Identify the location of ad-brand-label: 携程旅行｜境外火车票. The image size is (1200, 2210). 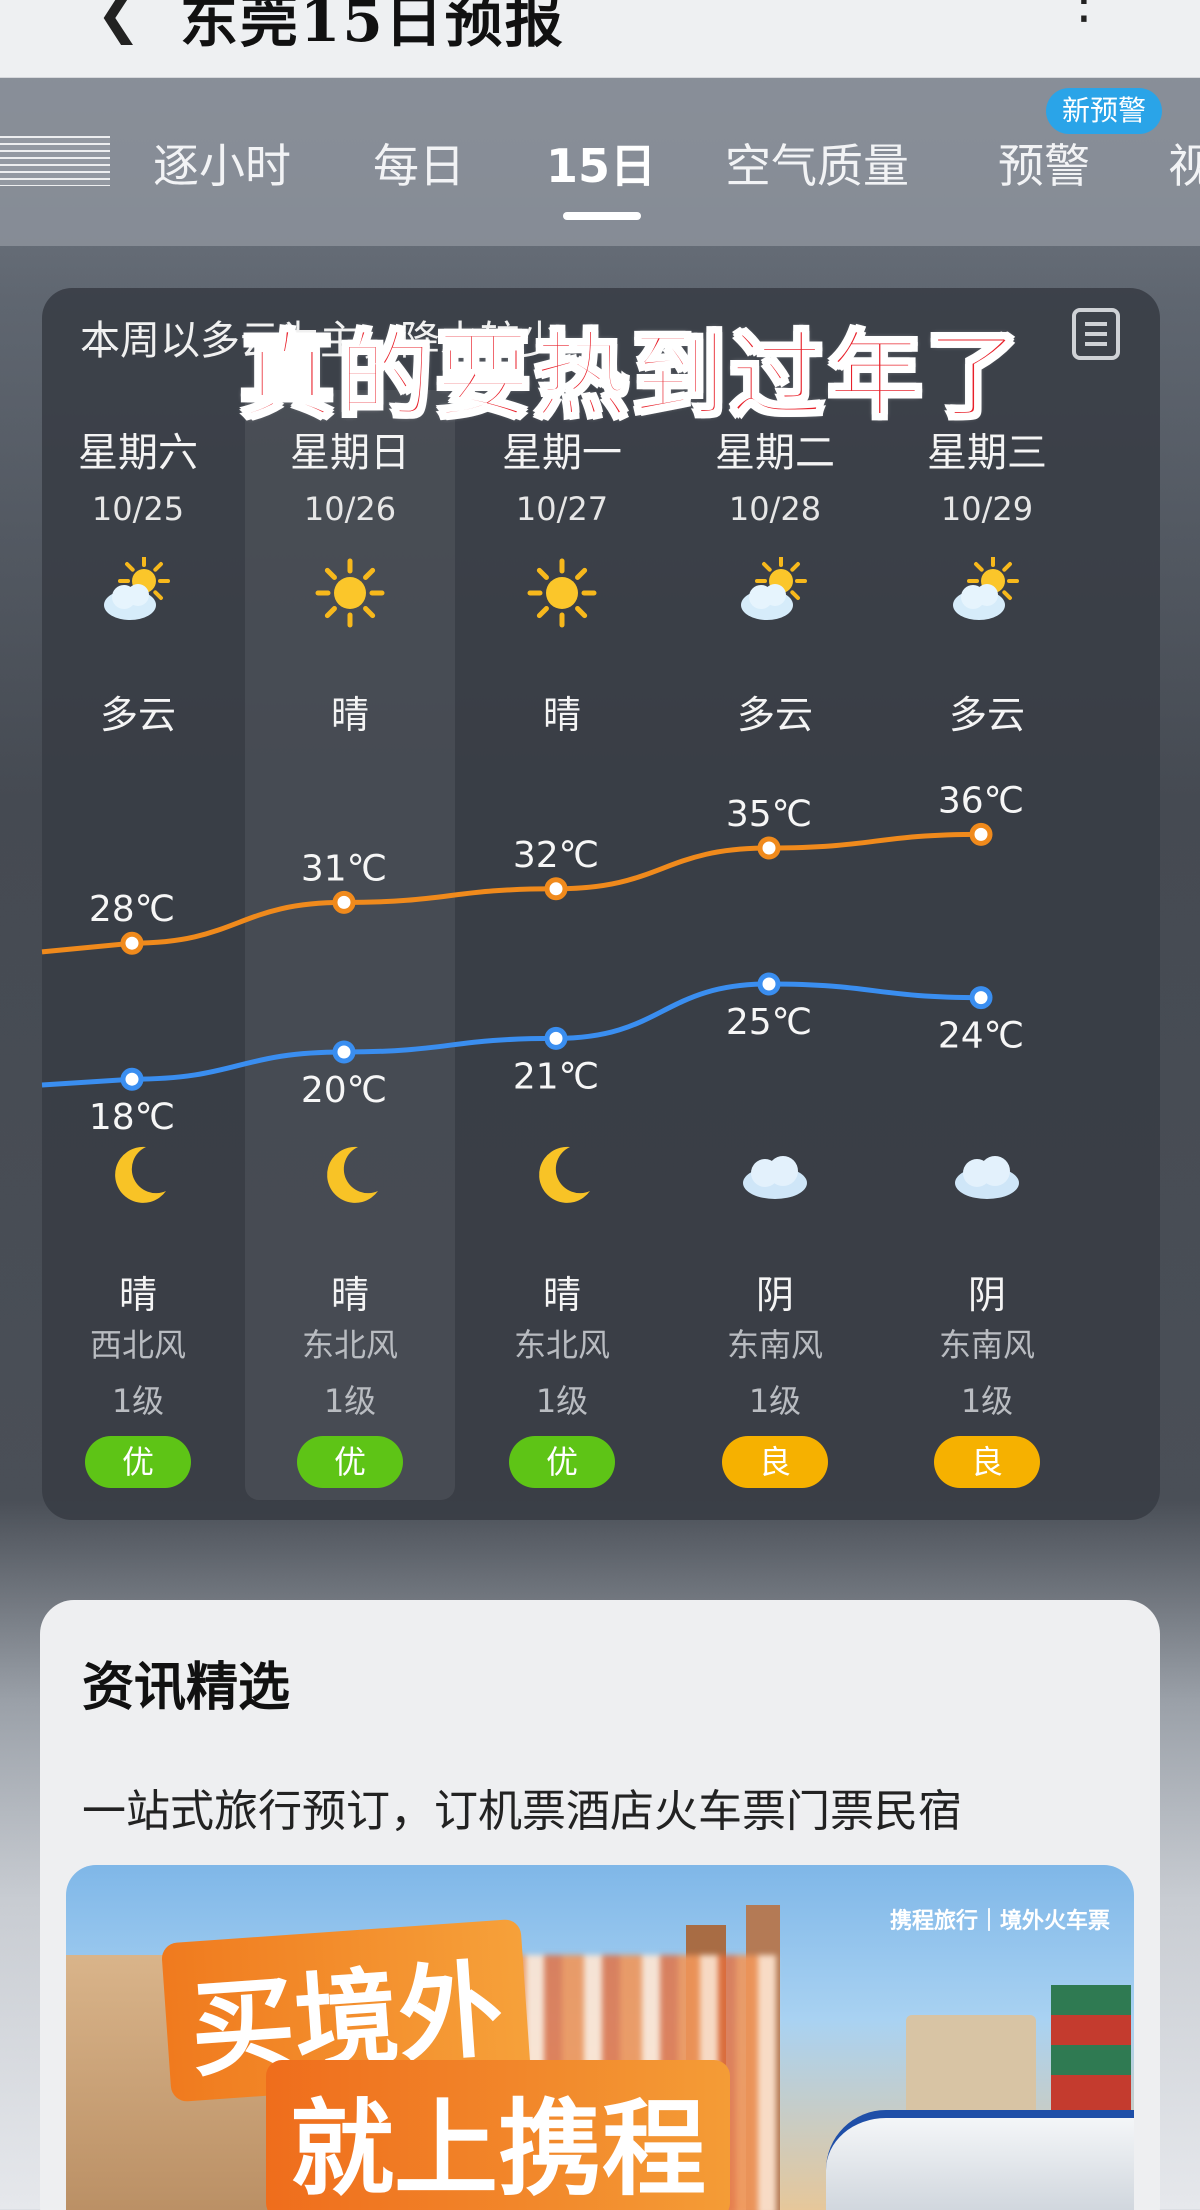
(999, 1921).